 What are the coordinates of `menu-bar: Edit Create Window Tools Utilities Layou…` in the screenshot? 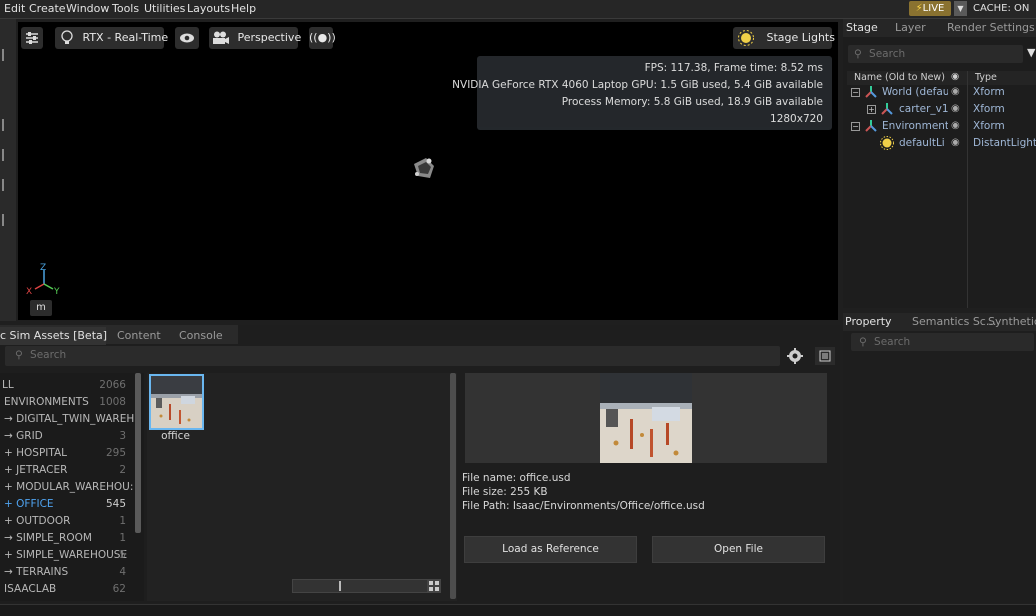 It's located at (518, 9).